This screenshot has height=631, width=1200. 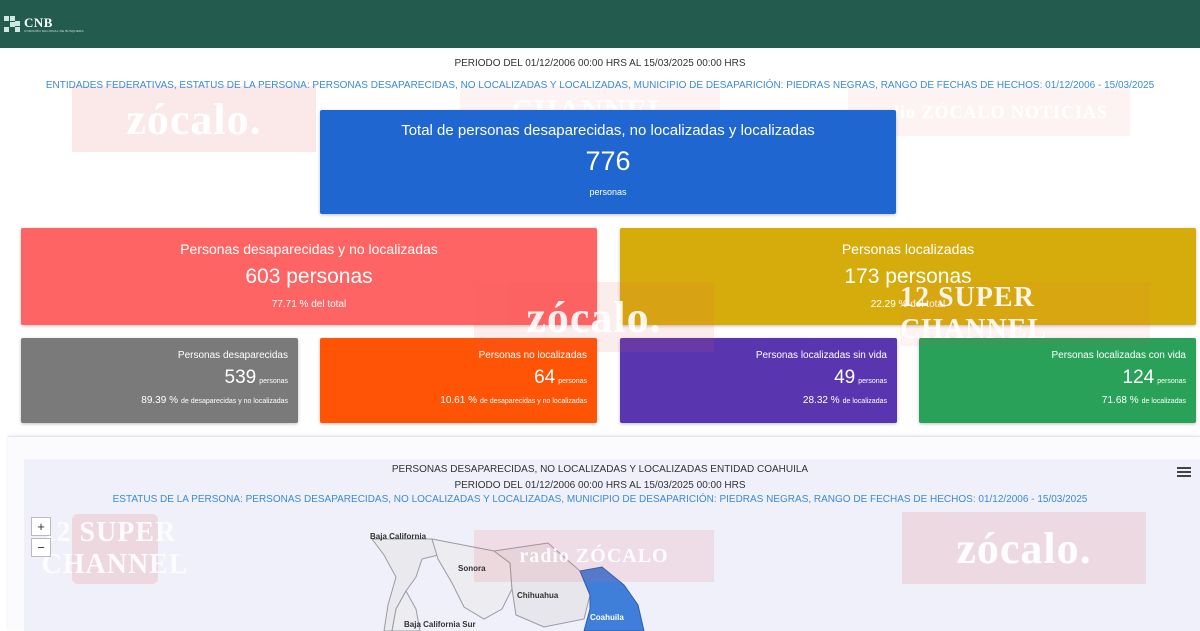 What do you see at coordinates (54, 30) in the screenshot?
I see `logo-subtitle: COMISIÓN NACIONAL DE BÚSQUEDA` at bounding box center [54, 30].